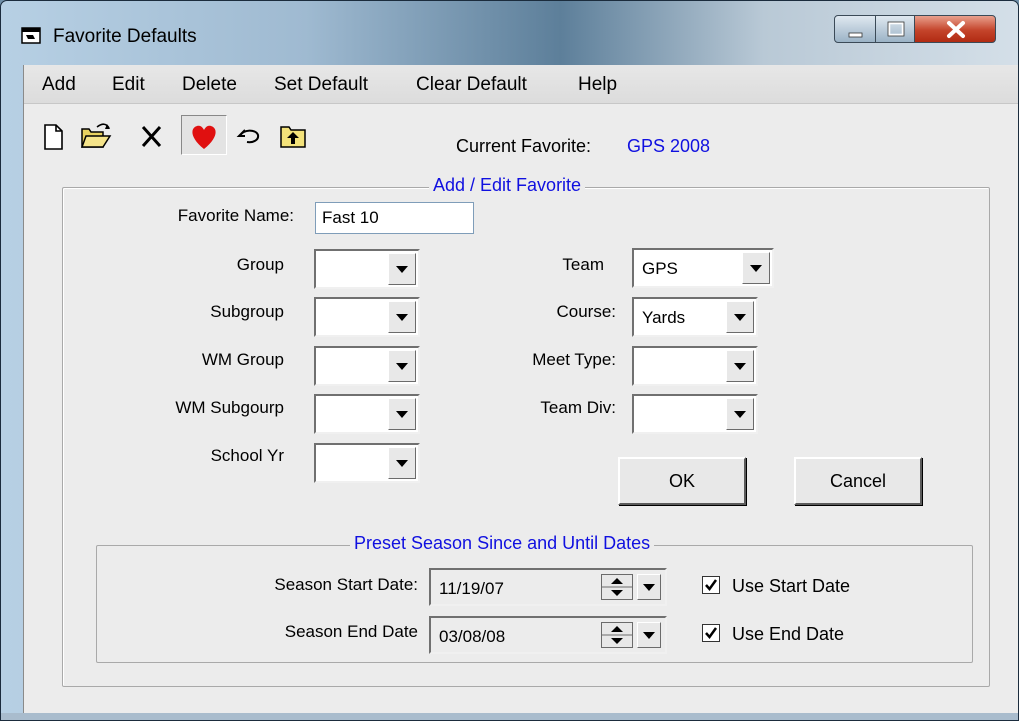 This screenshot has width=1019, height=721. What do you see at coordinates (471, 85) in the screenshot?
I see `menu-clear-default: Clear Default` at bounding box center [471, 85].